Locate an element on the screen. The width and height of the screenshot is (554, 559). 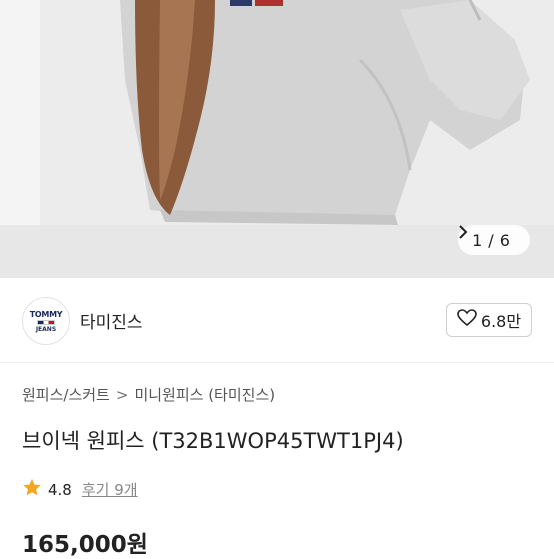
breadcrumb-item-subcategory: 미니원피스 (타미진스) is located at coordinates (204, 394).